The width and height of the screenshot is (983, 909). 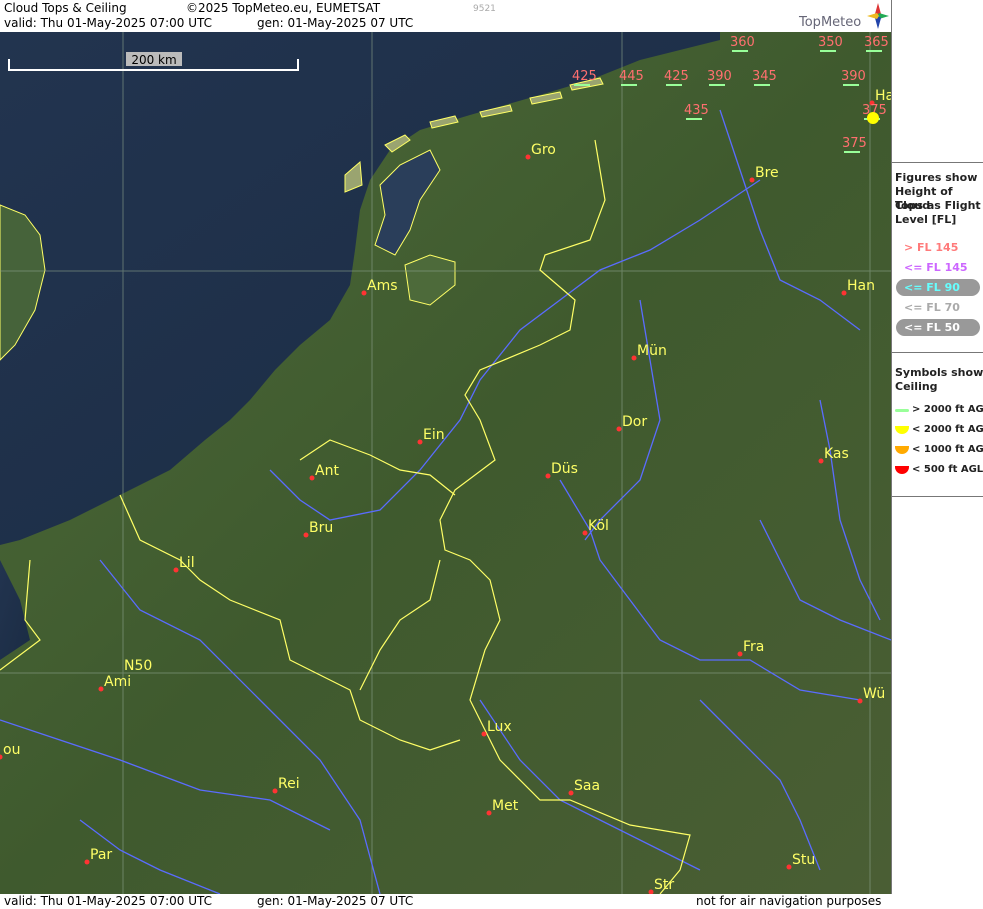 I want to click on city-label: Ant, so click(x=327, y=471).